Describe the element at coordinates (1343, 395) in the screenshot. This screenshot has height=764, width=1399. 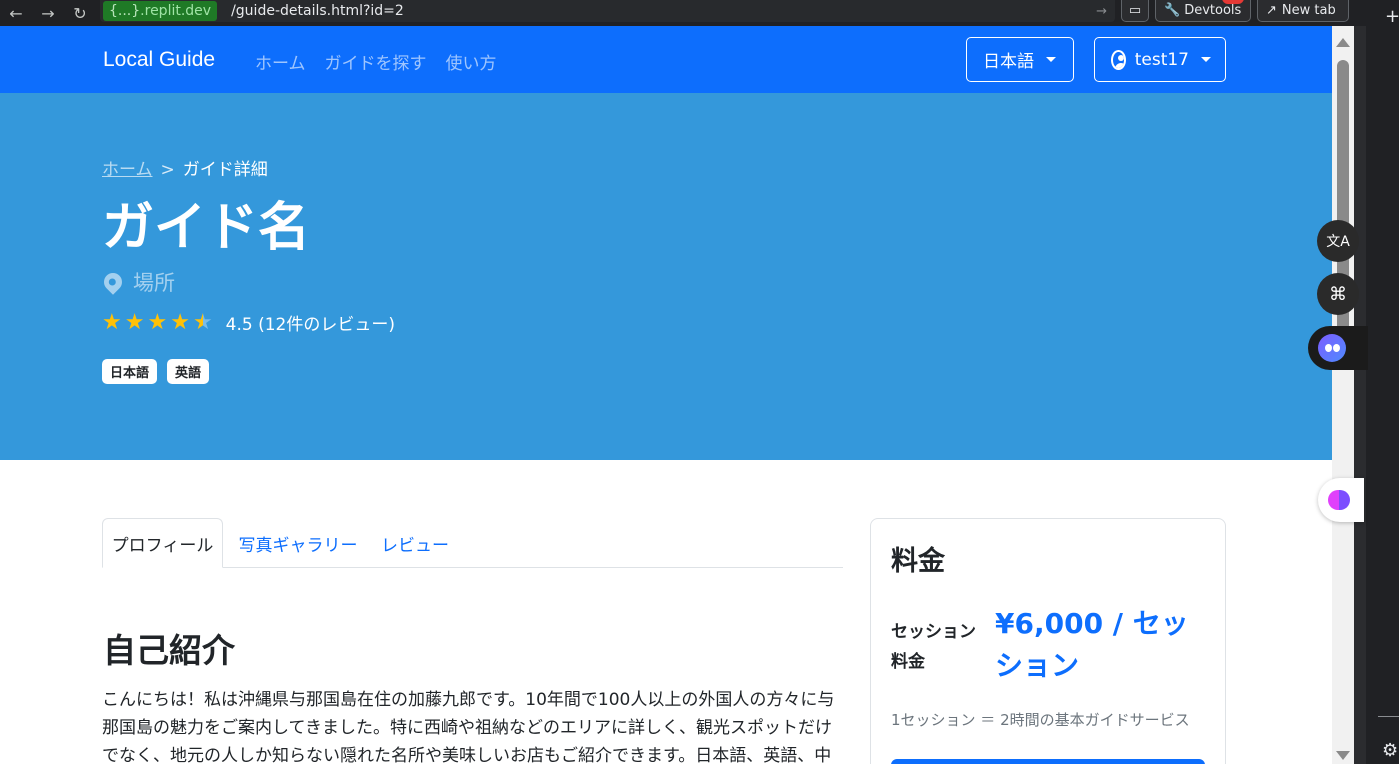
I see `page-scrollbar` at that location.